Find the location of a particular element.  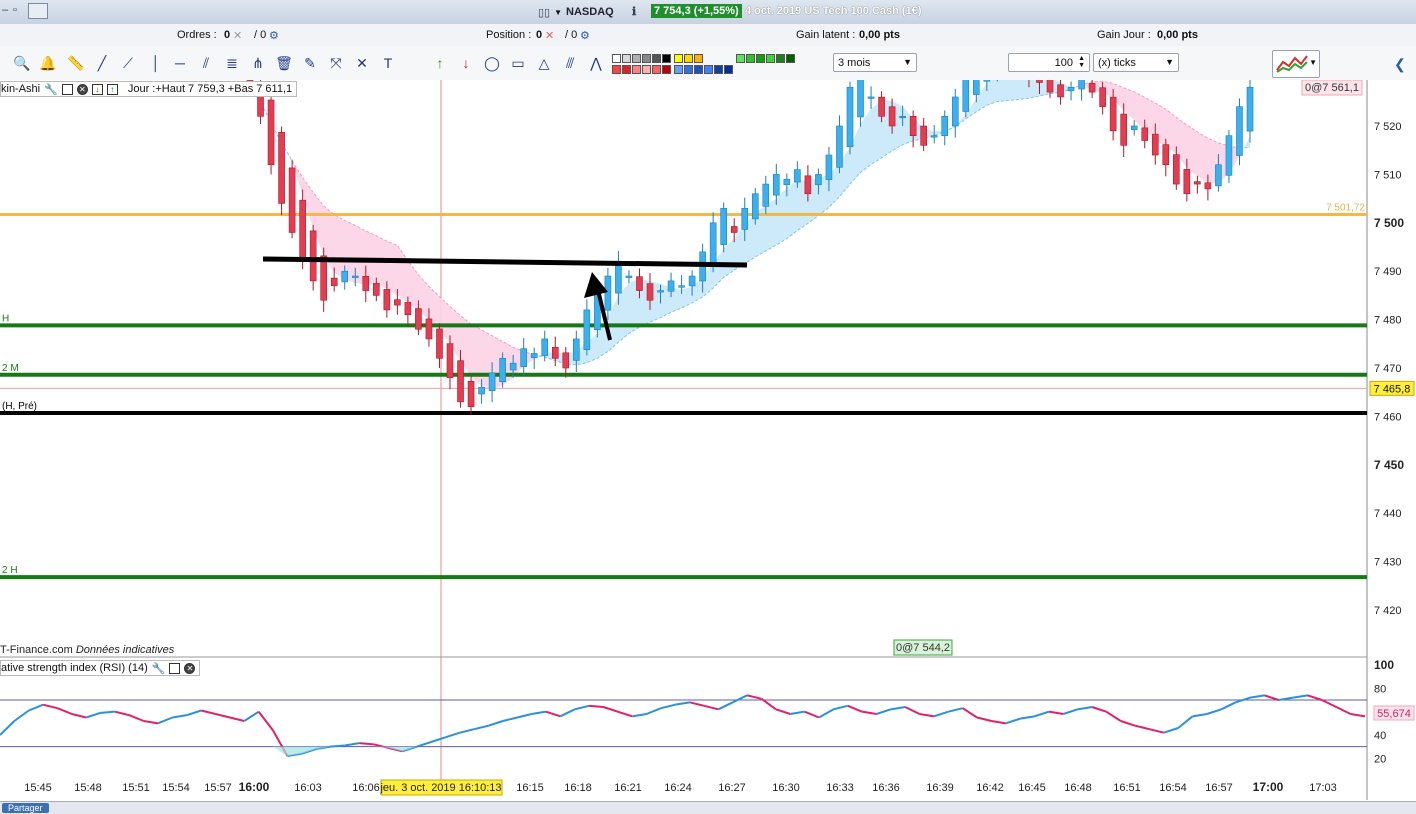

down-arrow-icon: ↓ is located at coordinates (97, 89).